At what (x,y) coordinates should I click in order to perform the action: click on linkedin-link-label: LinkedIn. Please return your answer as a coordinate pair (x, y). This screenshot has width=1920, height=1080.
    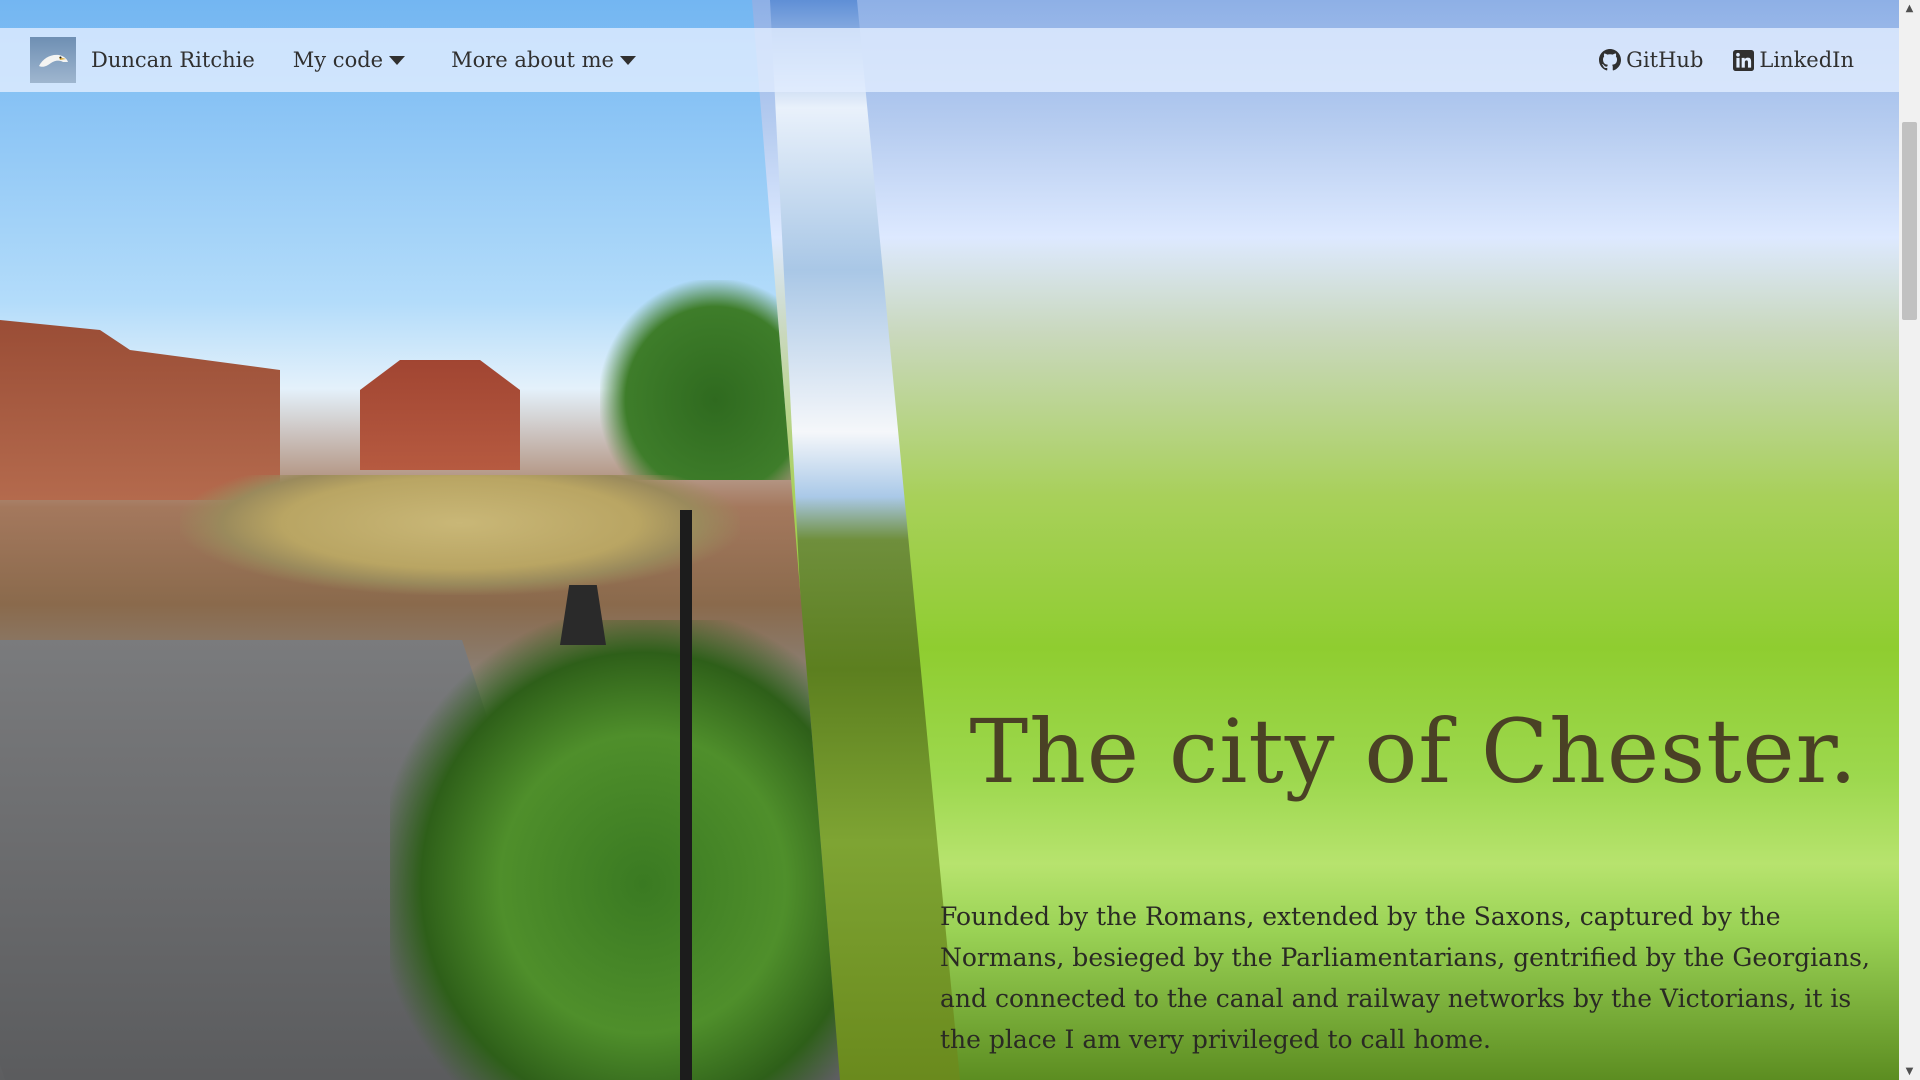
    Looking at the image, I should click on (1806, 60).